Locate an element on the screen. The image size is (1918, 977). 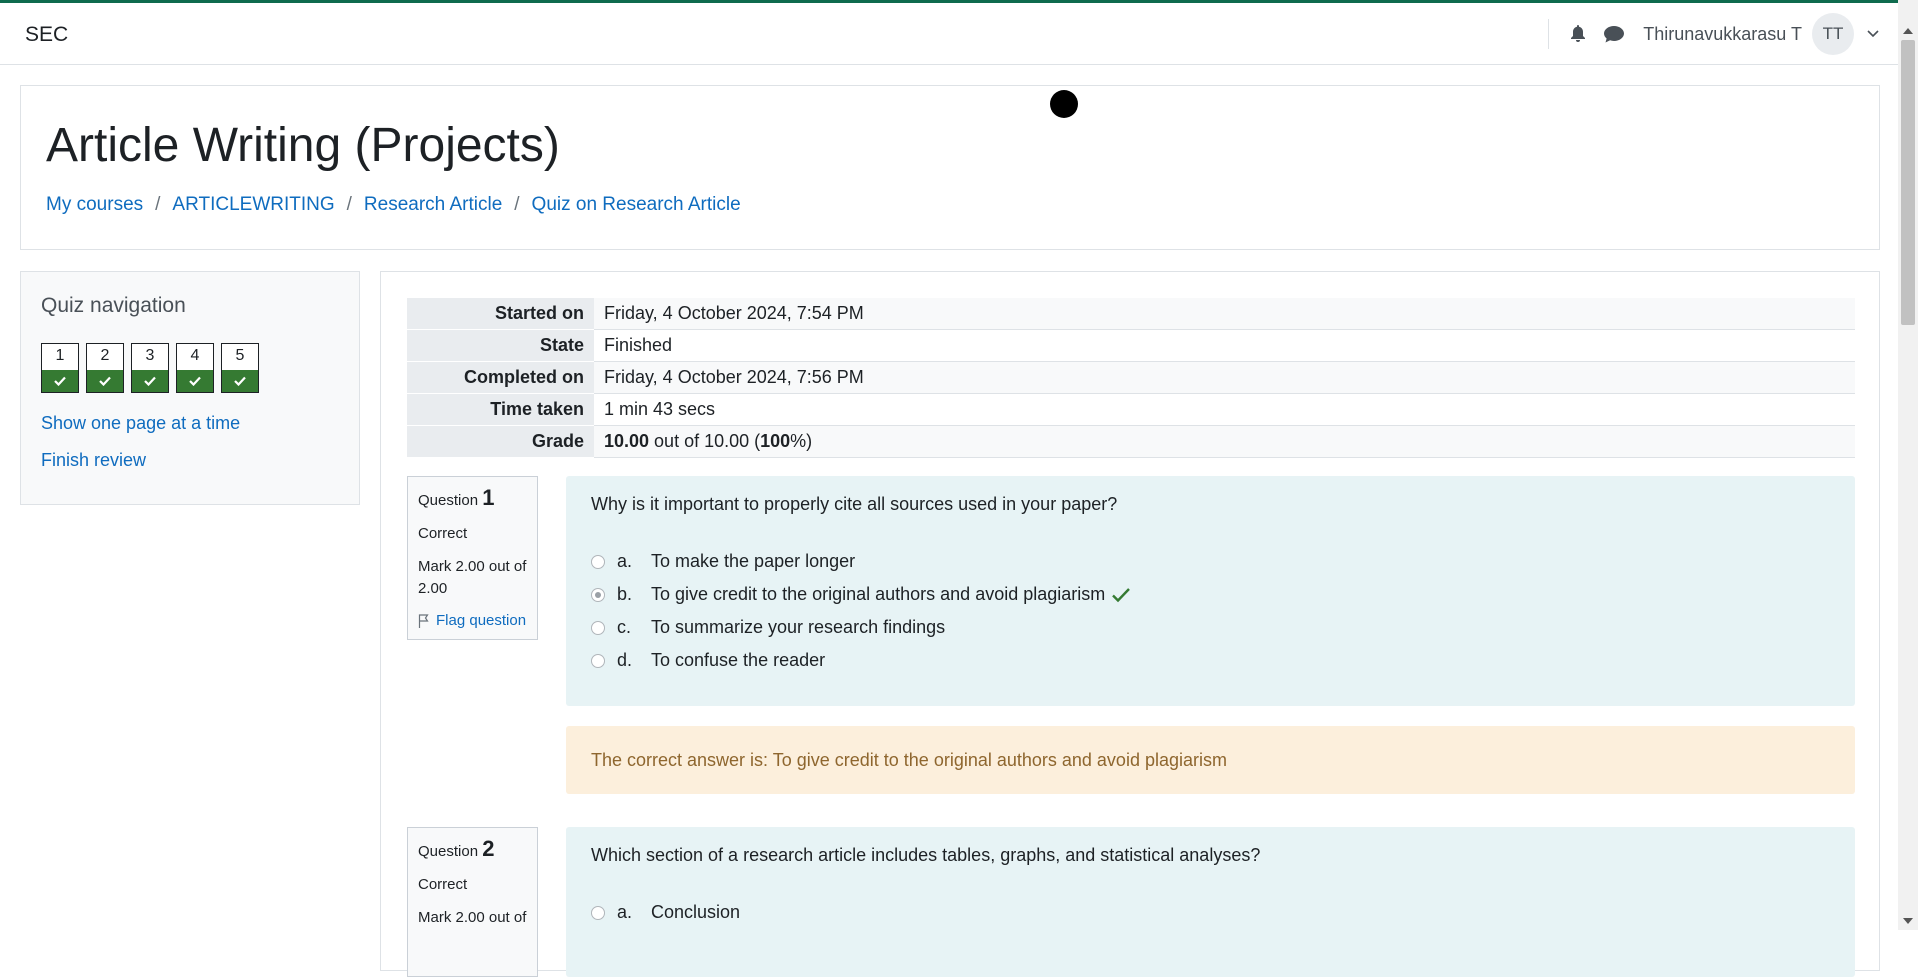
question-grade: Mark 2.00 out of is located at coordinates (472, 917).